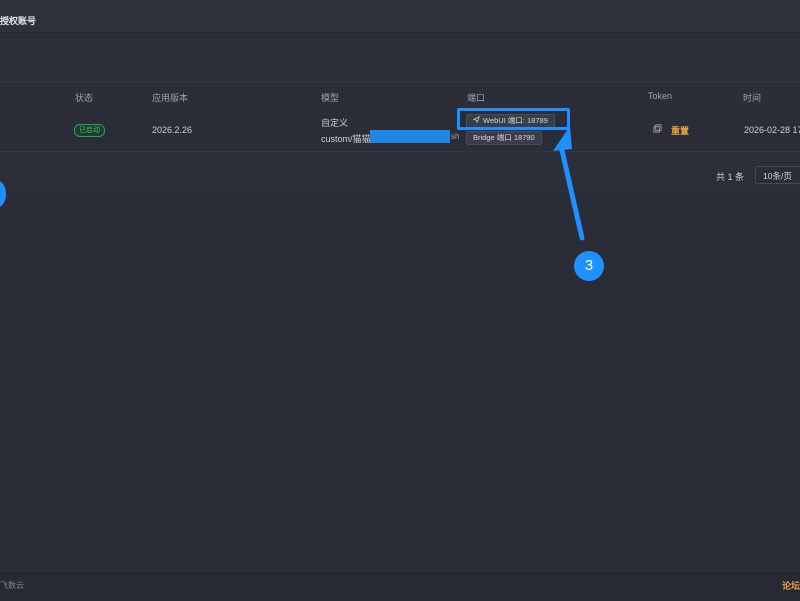  I want to click on annotation-arrow-icon, so click(569, 183).